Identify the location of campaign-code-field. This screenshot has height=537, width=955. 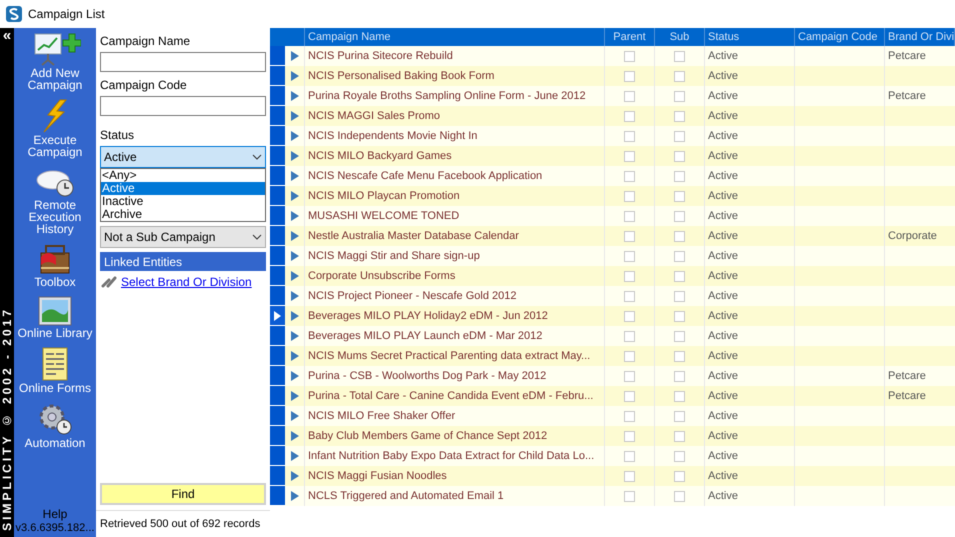
(183, 106).